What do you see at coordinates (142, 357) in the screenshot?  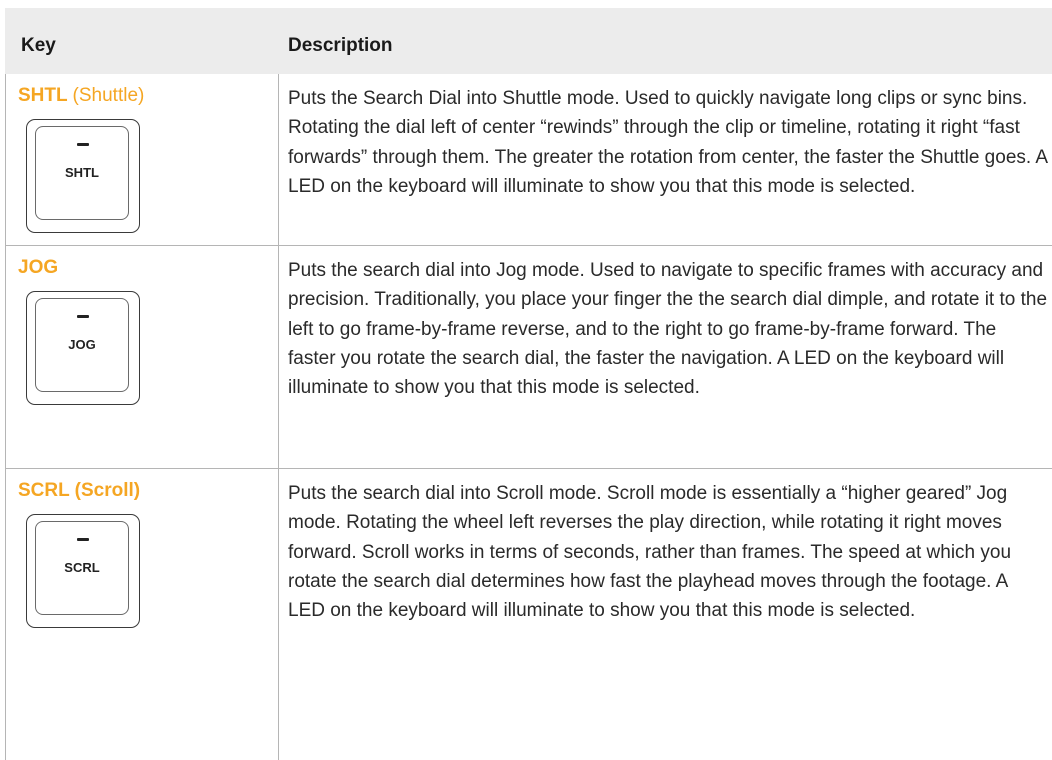 I see `key-cell: JOG JOG` at bounding box center [142, 357].